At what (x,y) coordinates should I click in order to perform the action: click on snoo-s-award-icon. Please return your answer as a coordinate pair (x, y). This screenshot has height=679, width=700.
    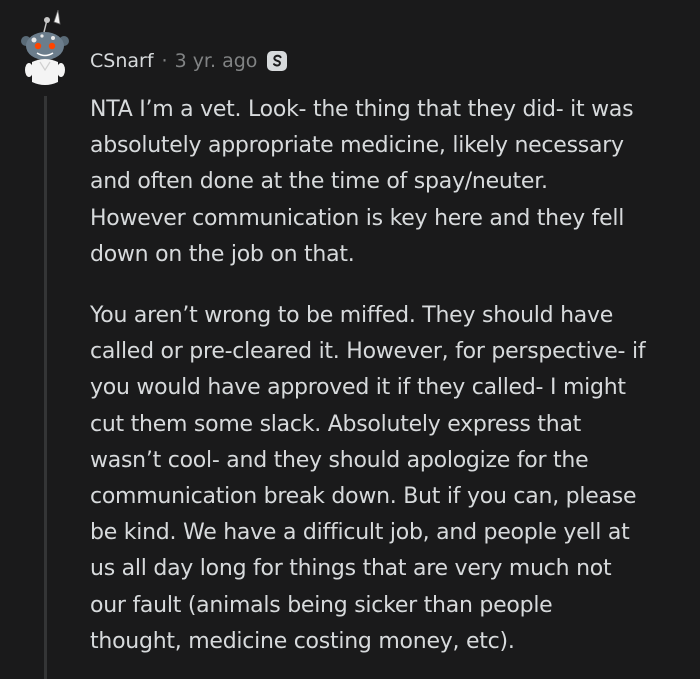
    Looking at the image, I should click on (277, 61).